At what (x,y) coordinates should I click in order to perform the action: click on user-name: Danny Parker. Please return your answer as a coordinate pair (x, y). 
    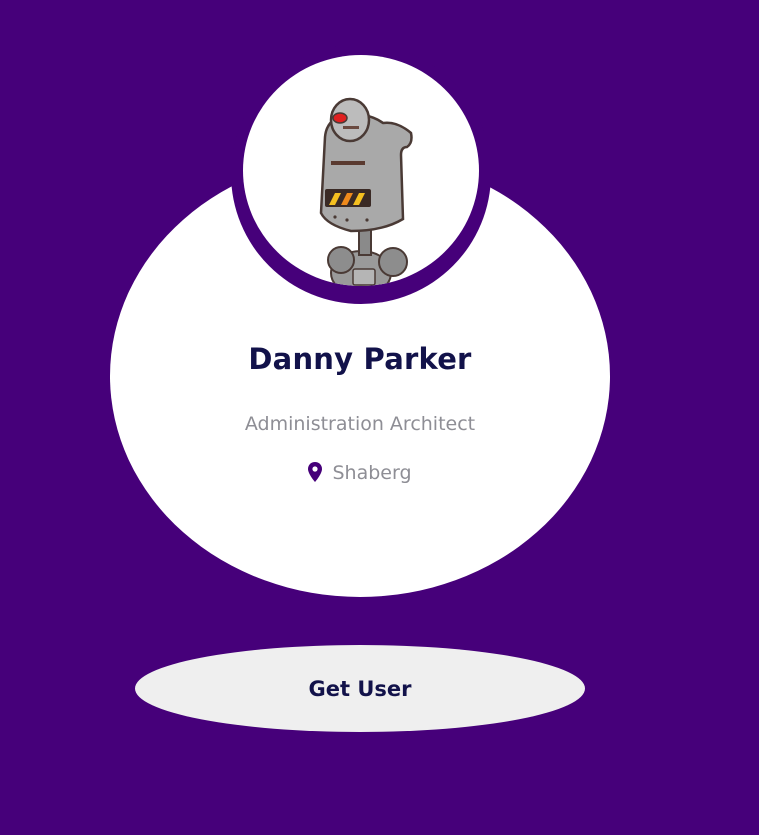
    Looking at the image, I should click on (360, 359).